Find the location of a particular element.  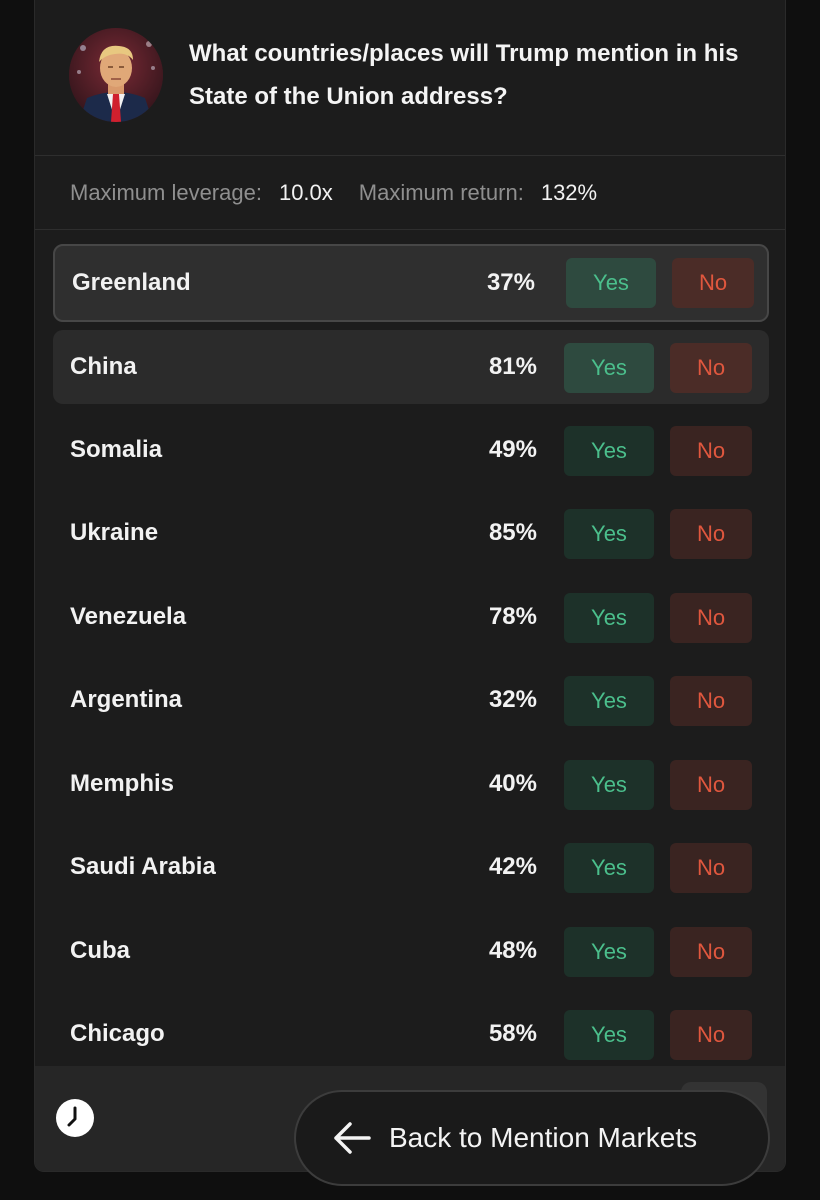

market-avatar is located at coordinates (116, 75).